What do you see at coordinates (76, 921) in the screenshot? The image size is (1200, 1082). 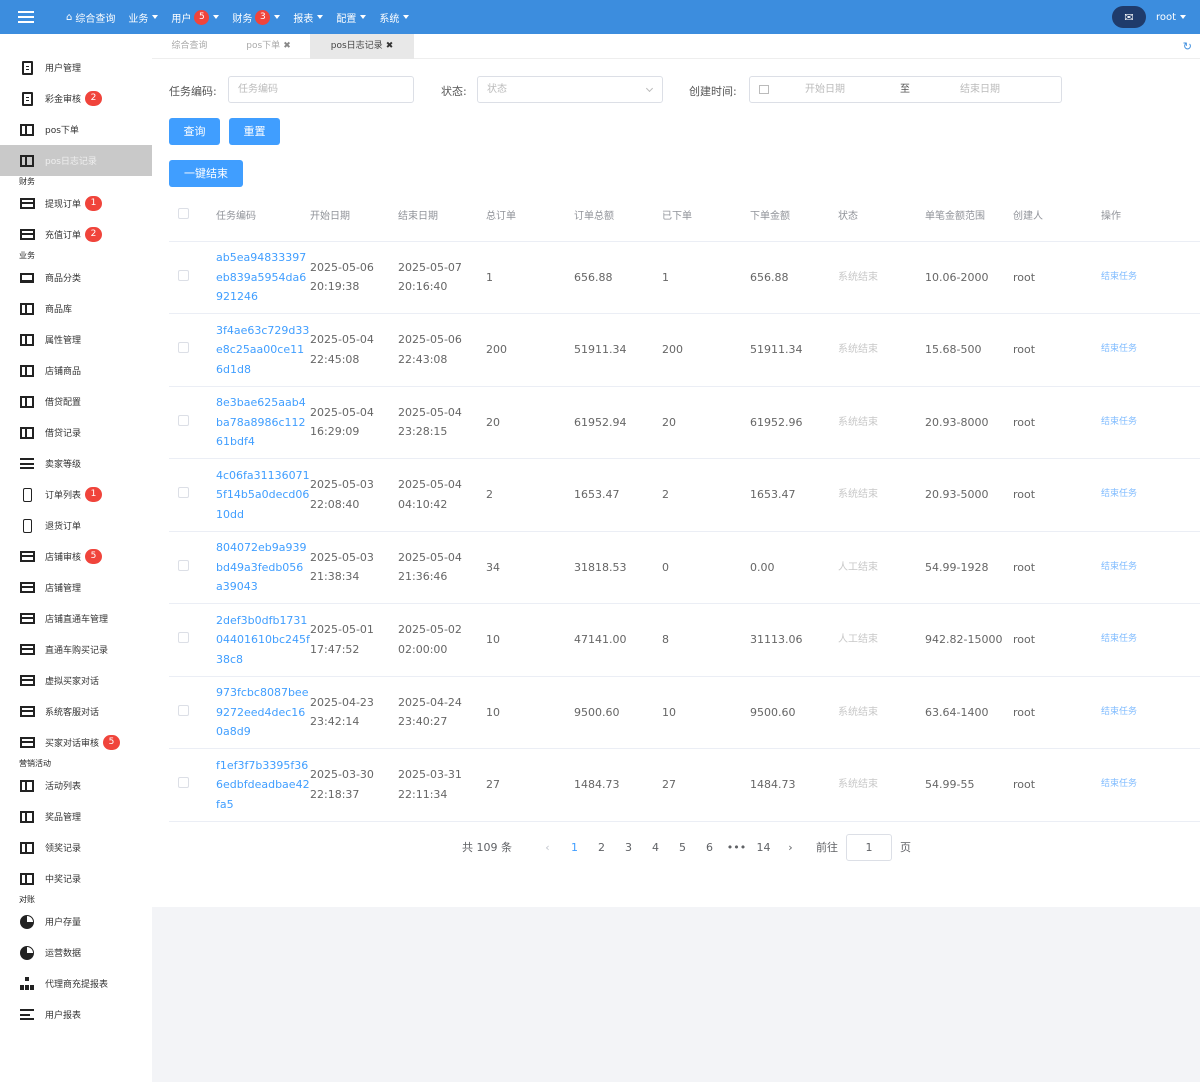 I see `sidebar-item-30: 用户存量` at bounding box center [76, 921].